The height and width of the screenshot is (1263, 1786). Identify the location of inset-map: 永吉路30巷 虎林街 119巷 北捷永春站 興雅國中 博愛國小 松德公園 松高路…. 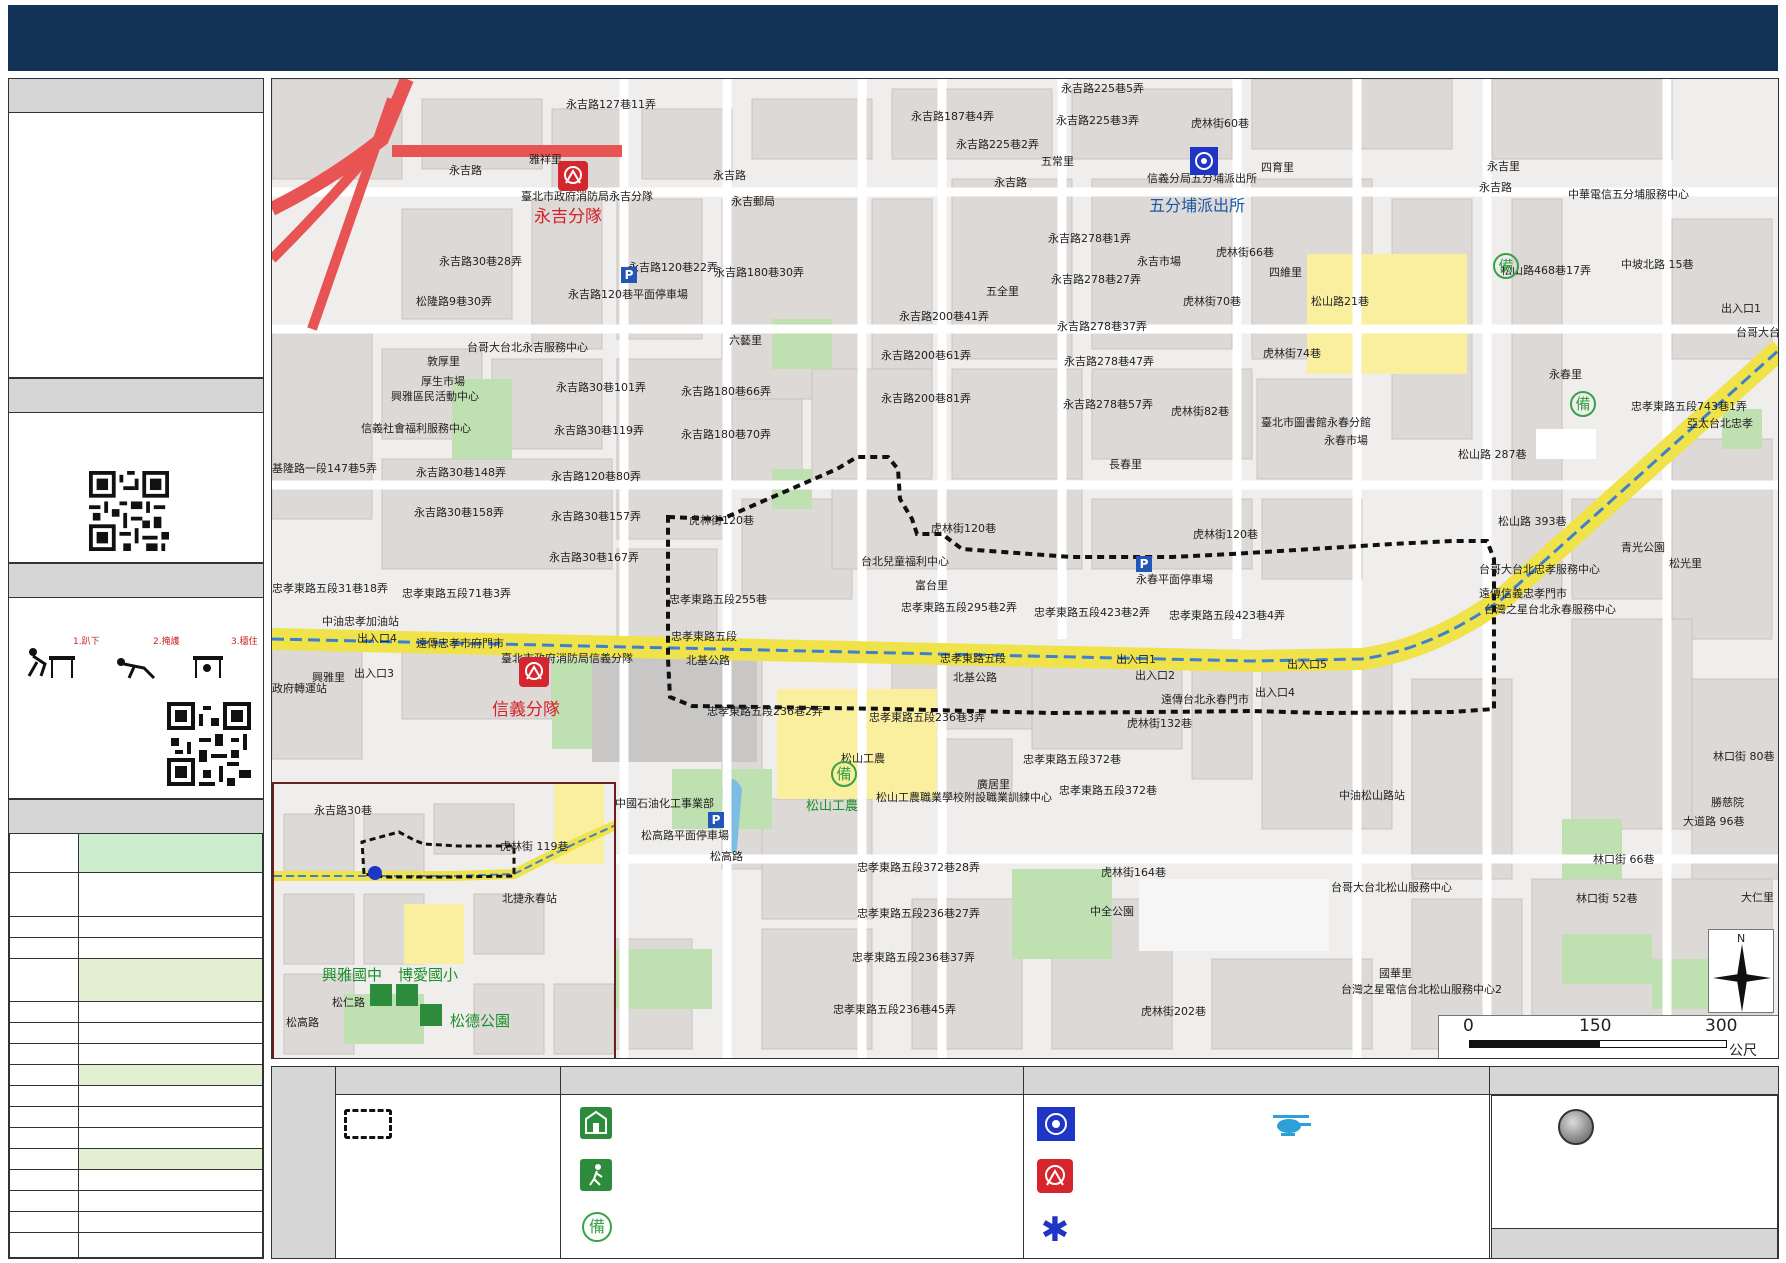
(444, 920).